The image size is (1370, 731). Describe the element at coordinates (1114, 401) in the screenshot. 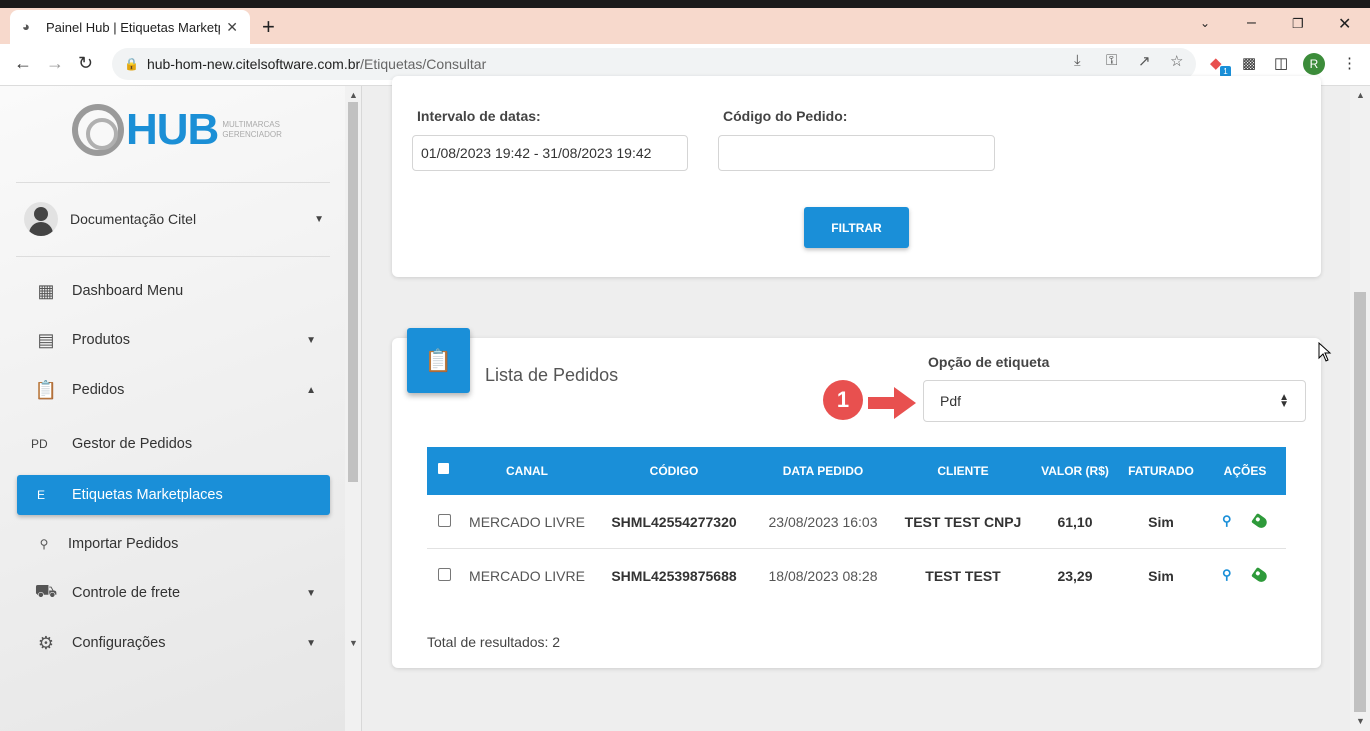

I see `label-option-select: Pdf ▲ ▼` at that location.